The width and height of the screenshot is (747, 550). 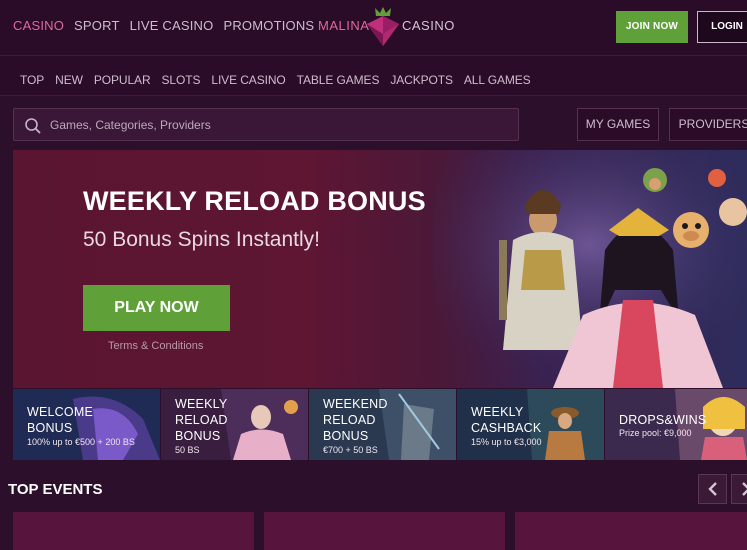 What do you see at coordinates (155, 346) in the screenshot?
I see `terms-link: Terms & Conditions` at bounding box center [155, 346].